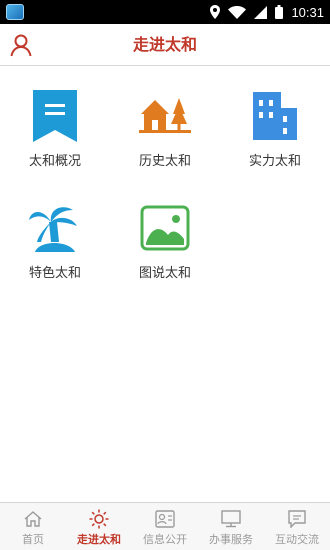  What do you see at coordinates (33, 539) in the screenshot?
I see `nav-label: 首页` at bounding box center [33, 539].